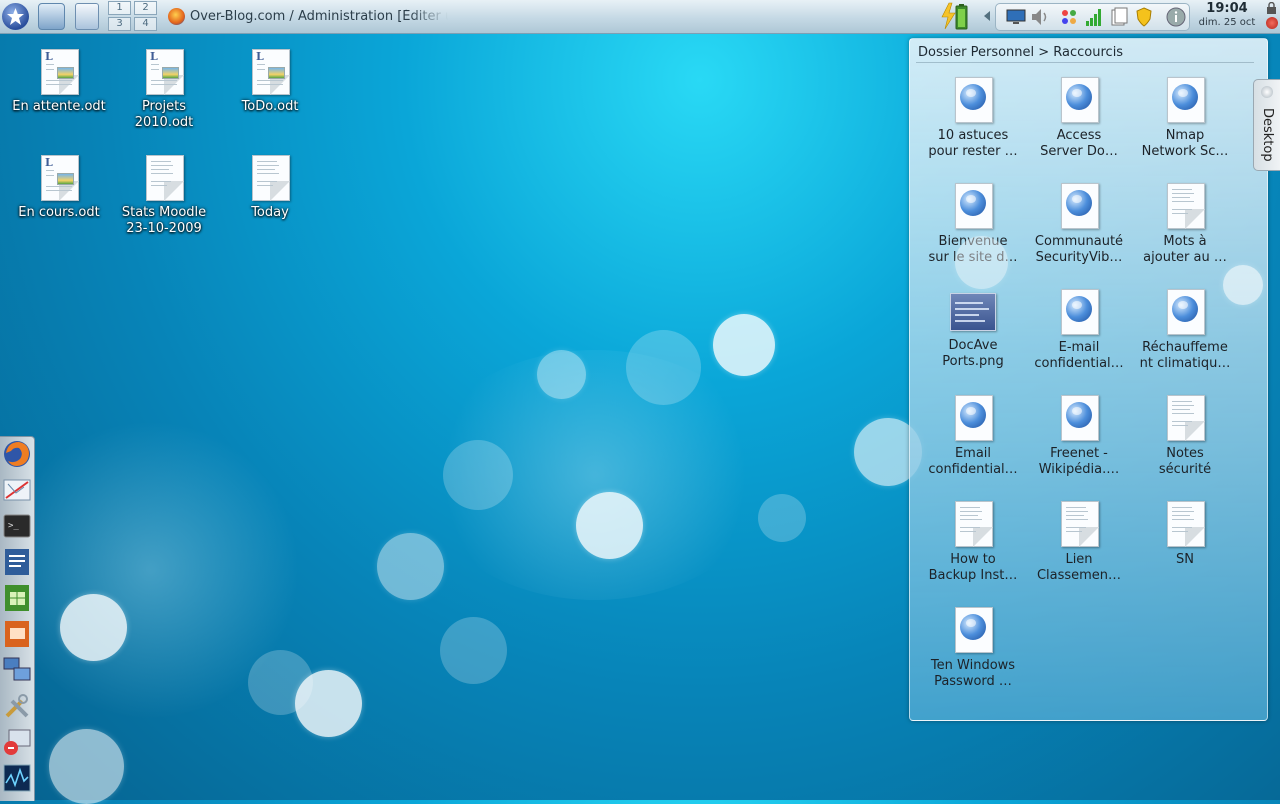 The width and height of the screenshot is (1280, 804). Describe the element at coordinates (133, 16) in the screenshot. I see `desktop-pager: 1 2 3 4` at that location.